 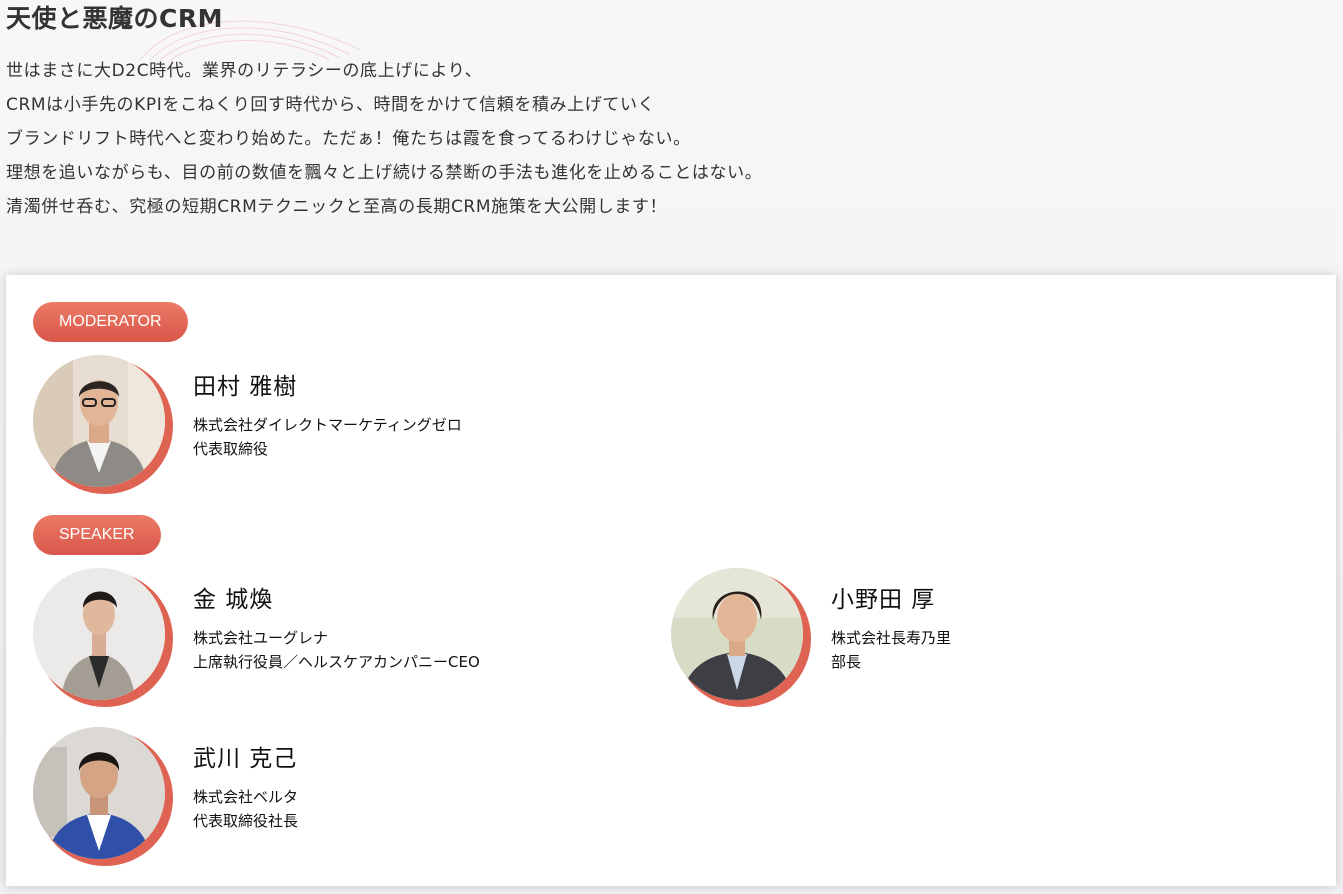 What do you see at coordinates (327, 425) in the screenshot?
I see `person-company: 株式会社ダイレクトマーケティングゼロ` at bounding box center [327, 425].